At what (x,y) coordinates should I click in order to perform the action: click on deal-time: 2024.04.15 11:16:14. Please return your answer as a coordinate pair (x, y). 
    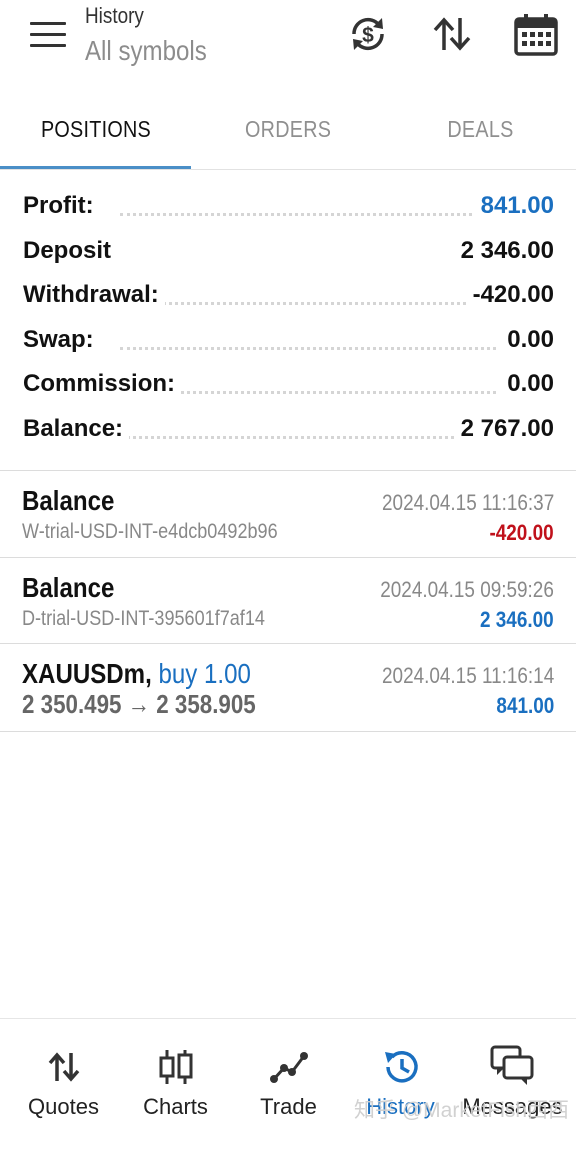
    Looking at the image, I should click on (467, 675).